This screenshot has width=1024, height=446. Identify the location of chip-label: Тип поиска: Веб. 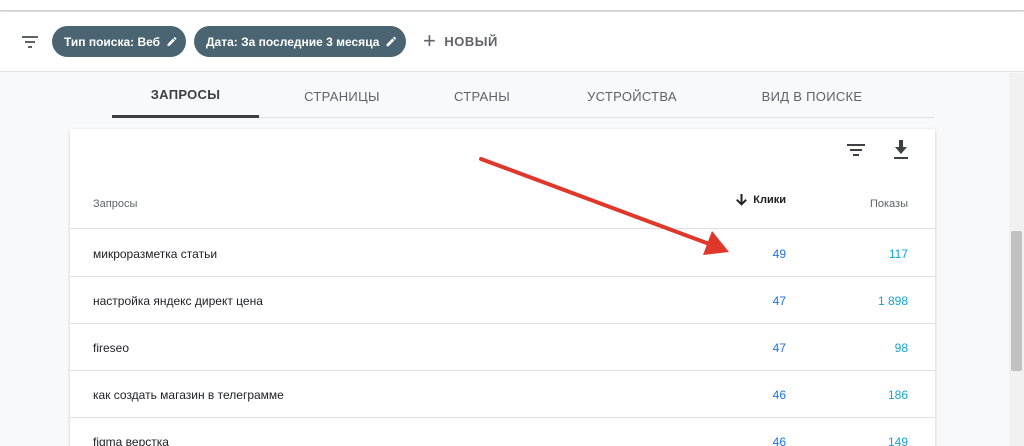
(112, 41).